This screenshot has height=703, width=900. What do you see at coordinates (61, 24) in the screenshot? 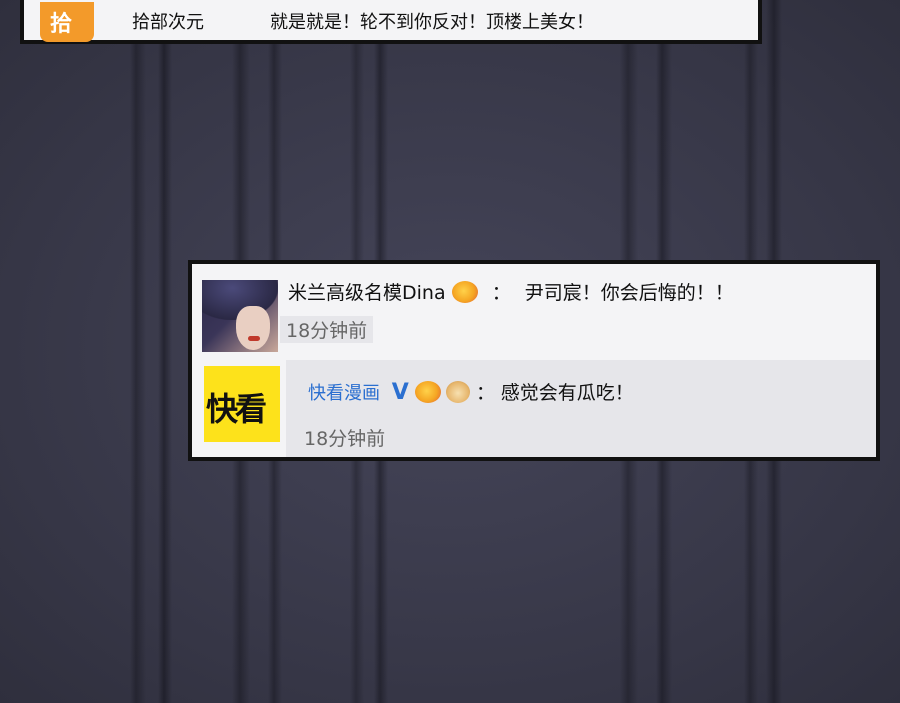
I see `app-icon-glyph: 拾` at bounding box center [61, 24].